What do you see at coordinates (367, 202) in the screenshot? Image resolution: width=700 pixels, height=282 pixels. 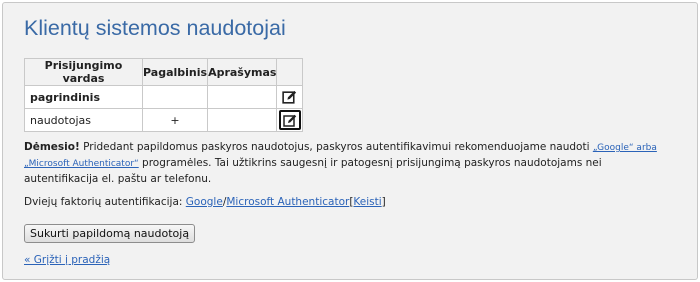 I see `twofa-change-link: Keisti` at bounding box center [367, 202].